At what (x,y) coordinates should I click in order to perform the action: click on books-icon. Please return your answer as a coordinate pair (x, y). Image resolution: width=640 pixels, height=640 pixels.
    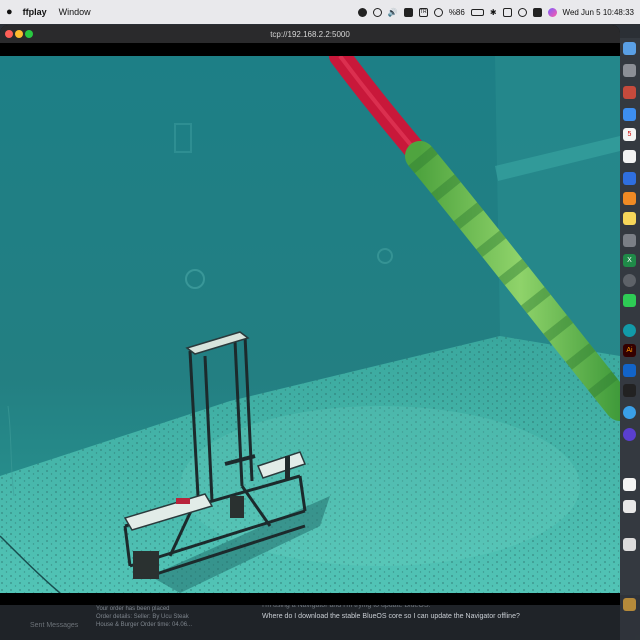
    Looking at the image, I should click on (629, 198).